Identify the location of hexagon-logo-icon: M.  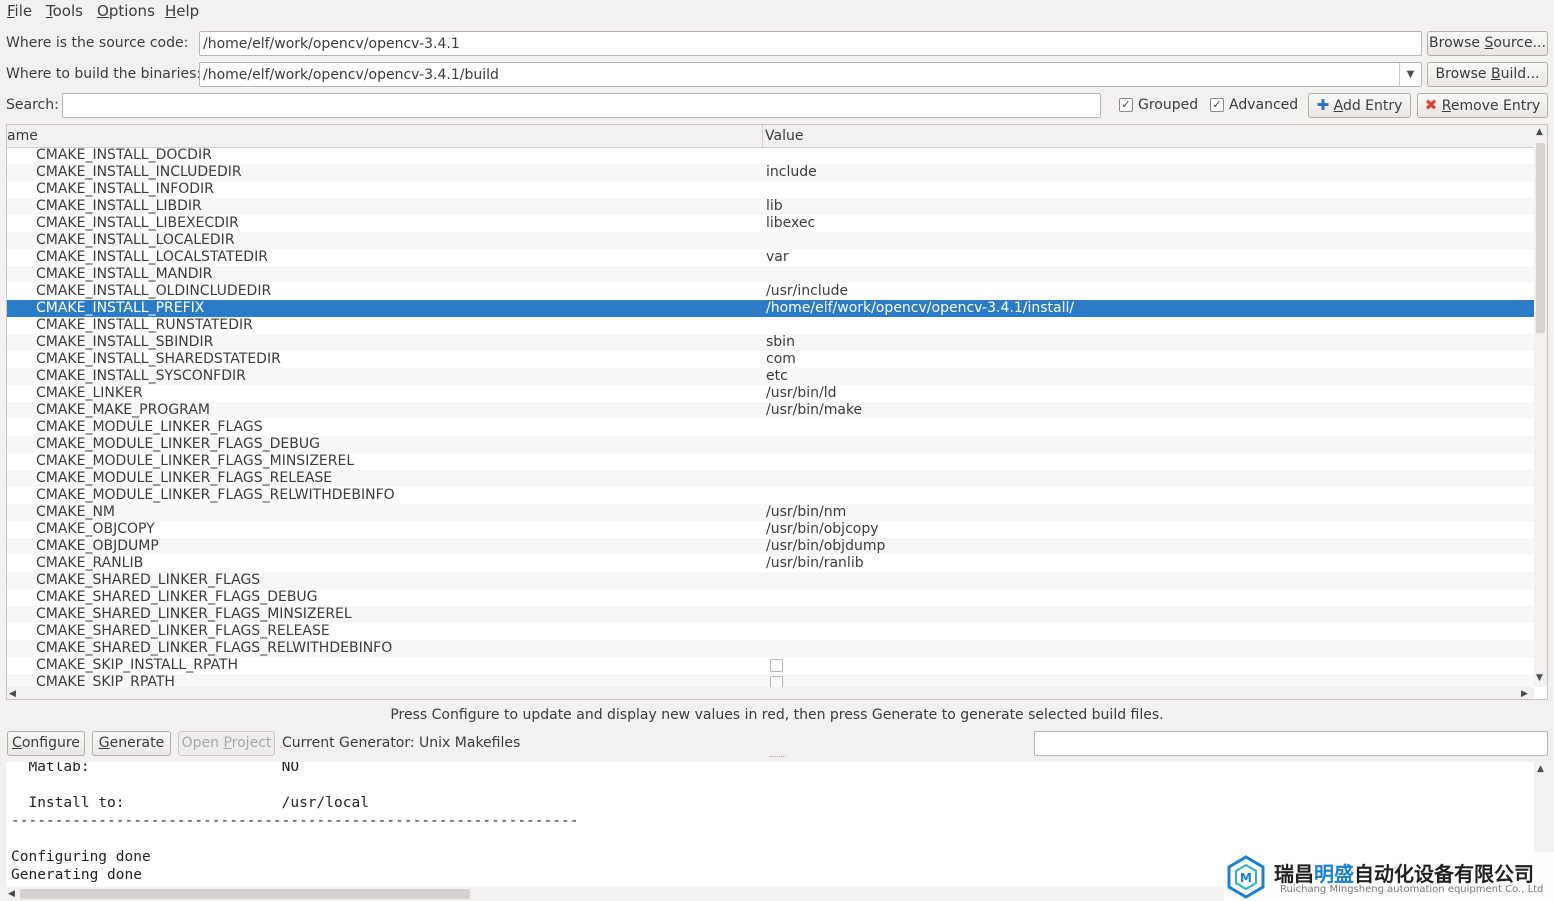
(1246, 877).